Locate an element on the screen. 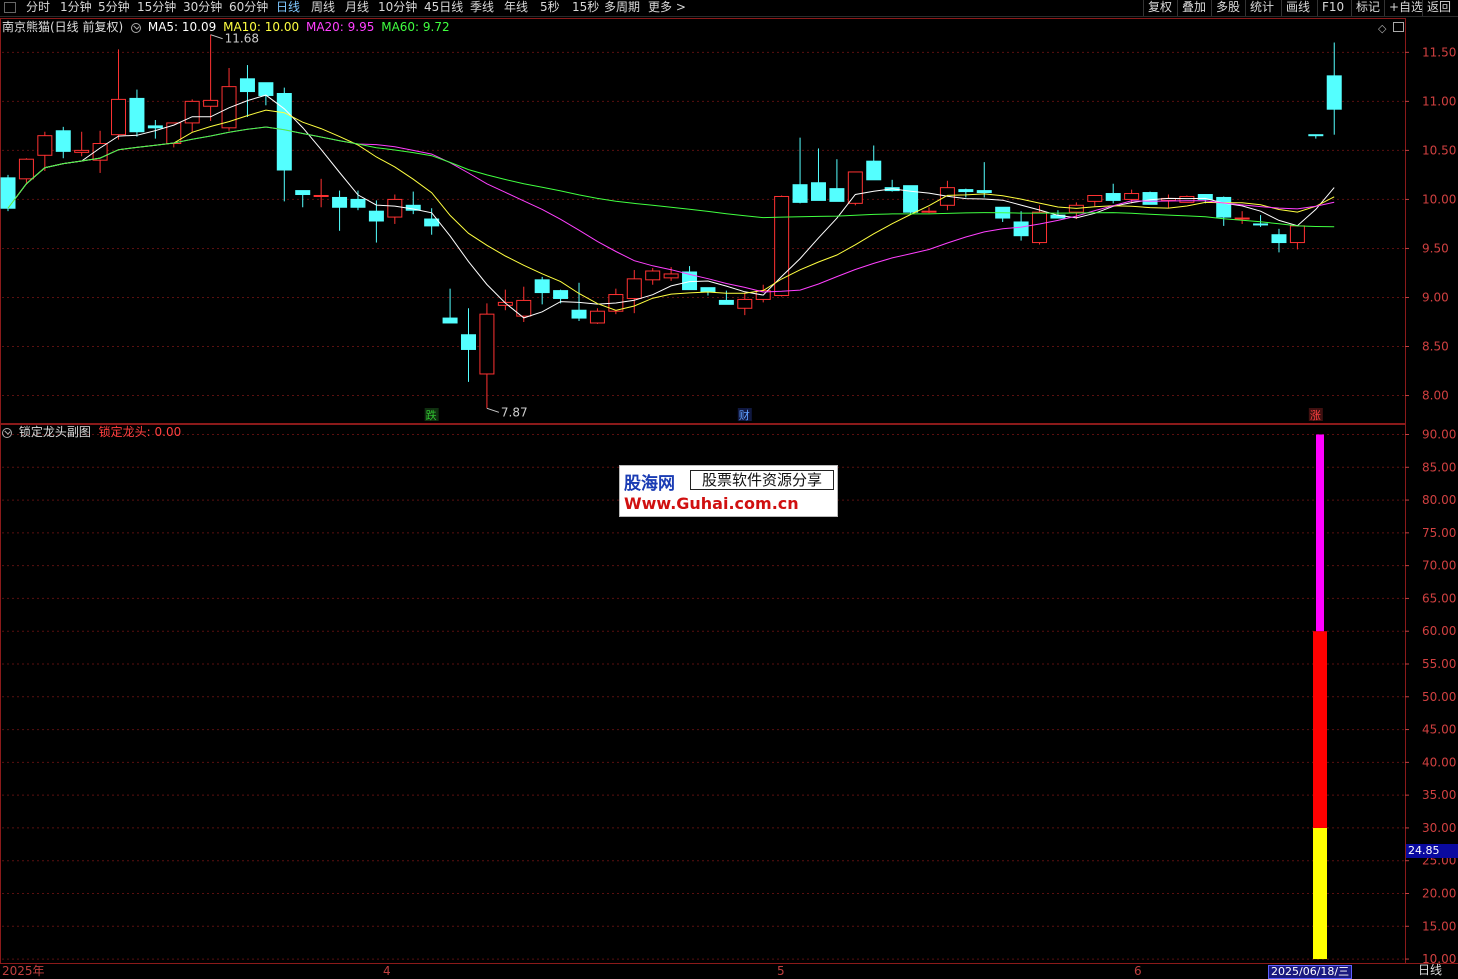  period-tab: 10分钟 is located at coordinates (397, 8).